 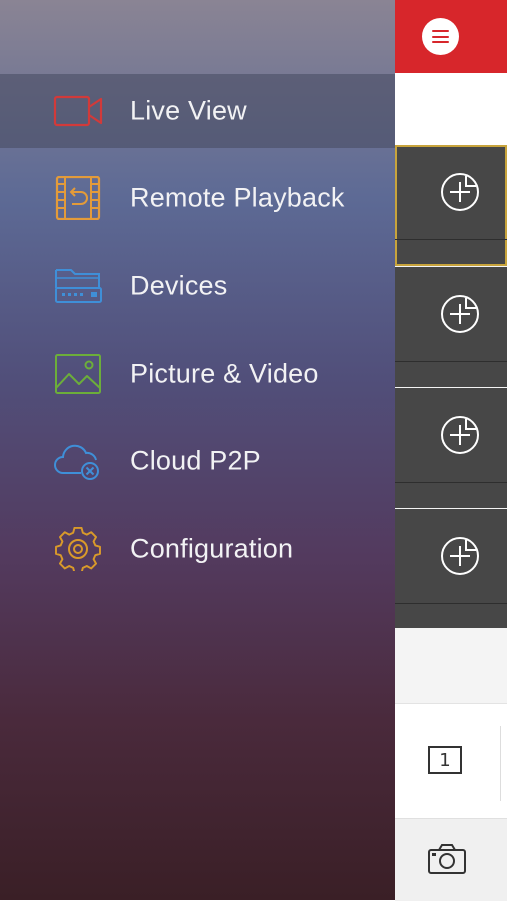 I want to click on picture-icon, so click(x=78, y=374).